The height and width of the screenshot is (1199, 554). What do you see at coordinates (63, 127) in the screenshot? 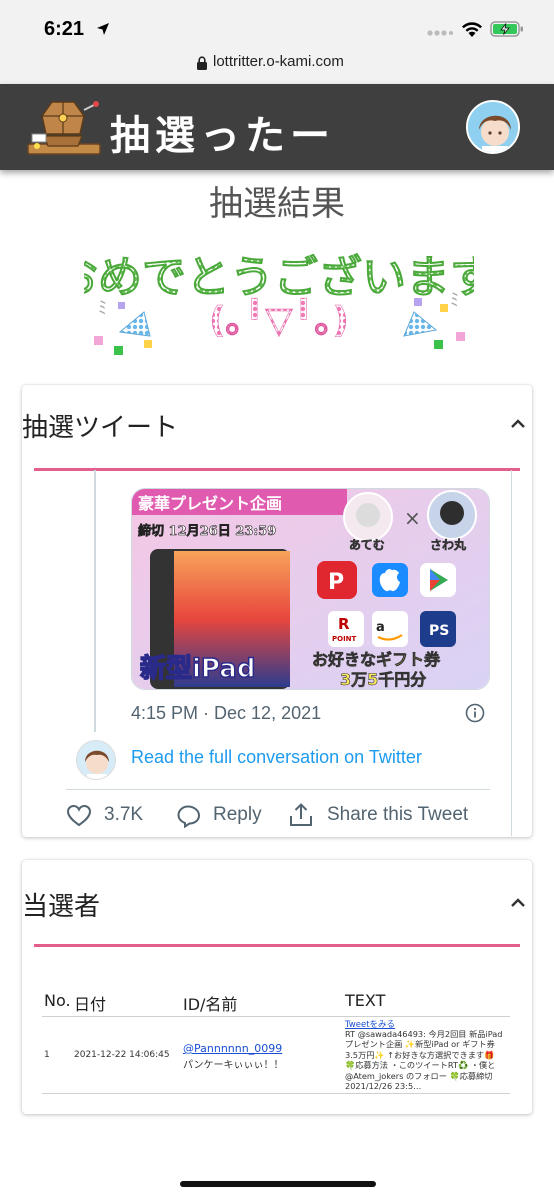
I see `lottery-machine-logo` at bounding box center [63, 127].